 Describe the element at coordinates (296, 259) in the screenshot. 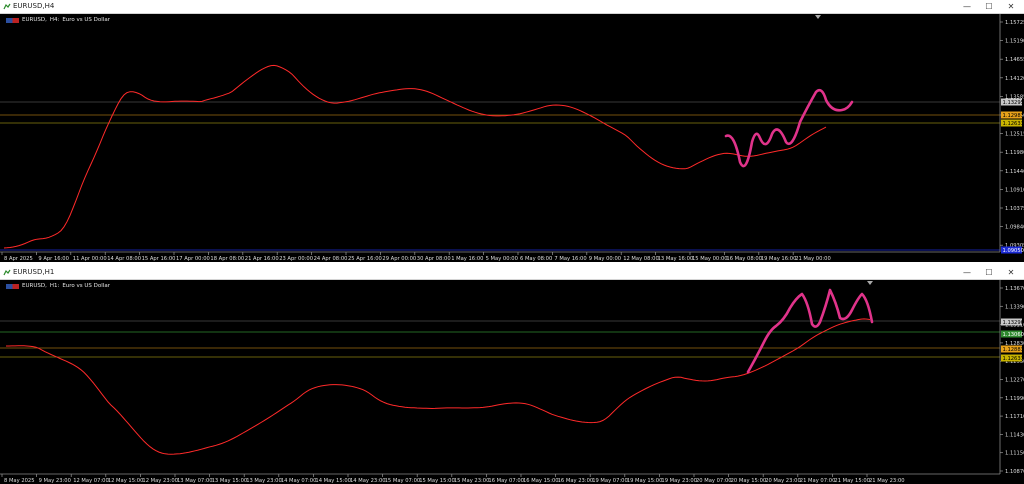

I see `time-axis-label: 23 Apr 00:00` at that location.